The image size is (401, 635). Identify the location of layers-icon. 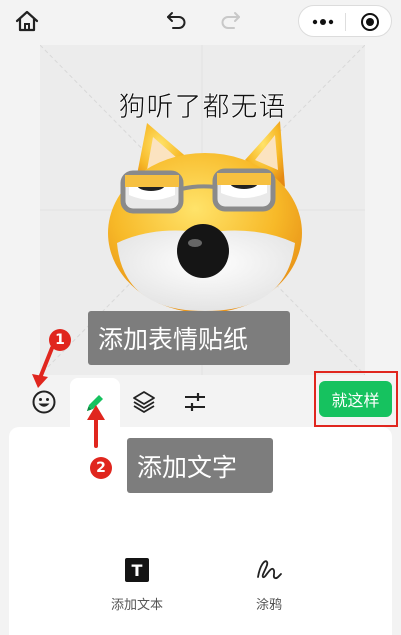
(144, 402).